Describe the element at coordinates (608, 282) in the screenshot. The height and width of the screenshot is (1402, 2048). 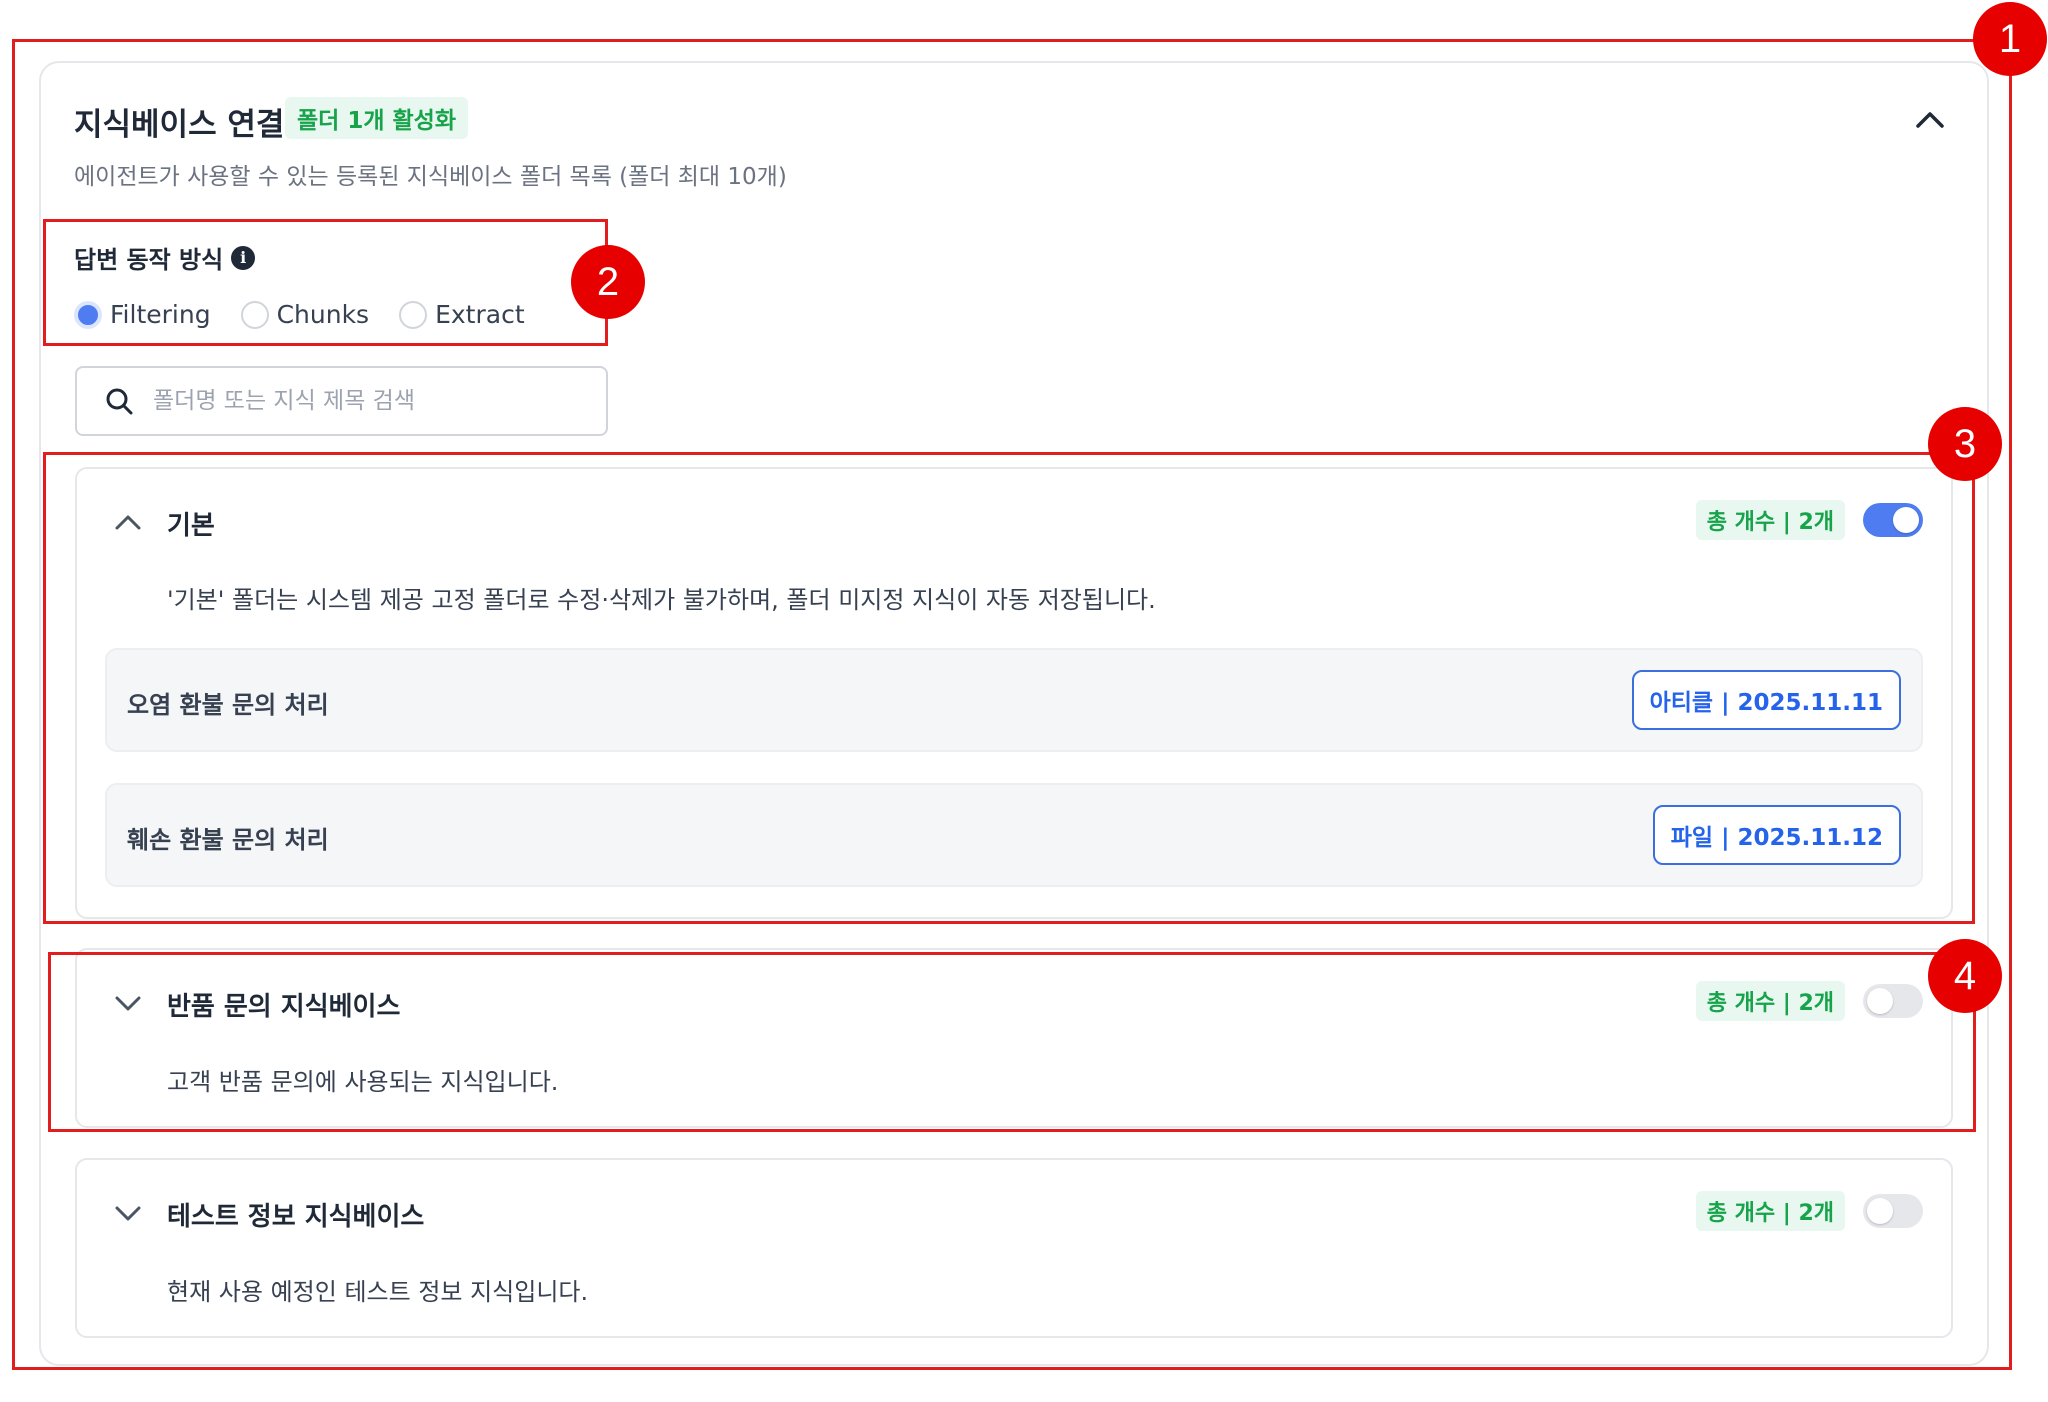
I see `annotation-marker-2: 2` at that location.